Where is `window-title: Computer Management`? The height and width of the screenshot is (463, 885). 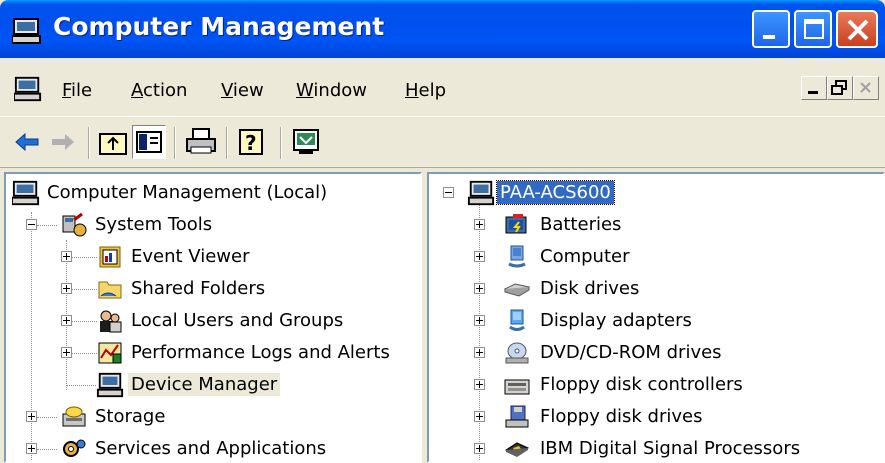 window-title: Computer Management is located at coordinates (219, 26).